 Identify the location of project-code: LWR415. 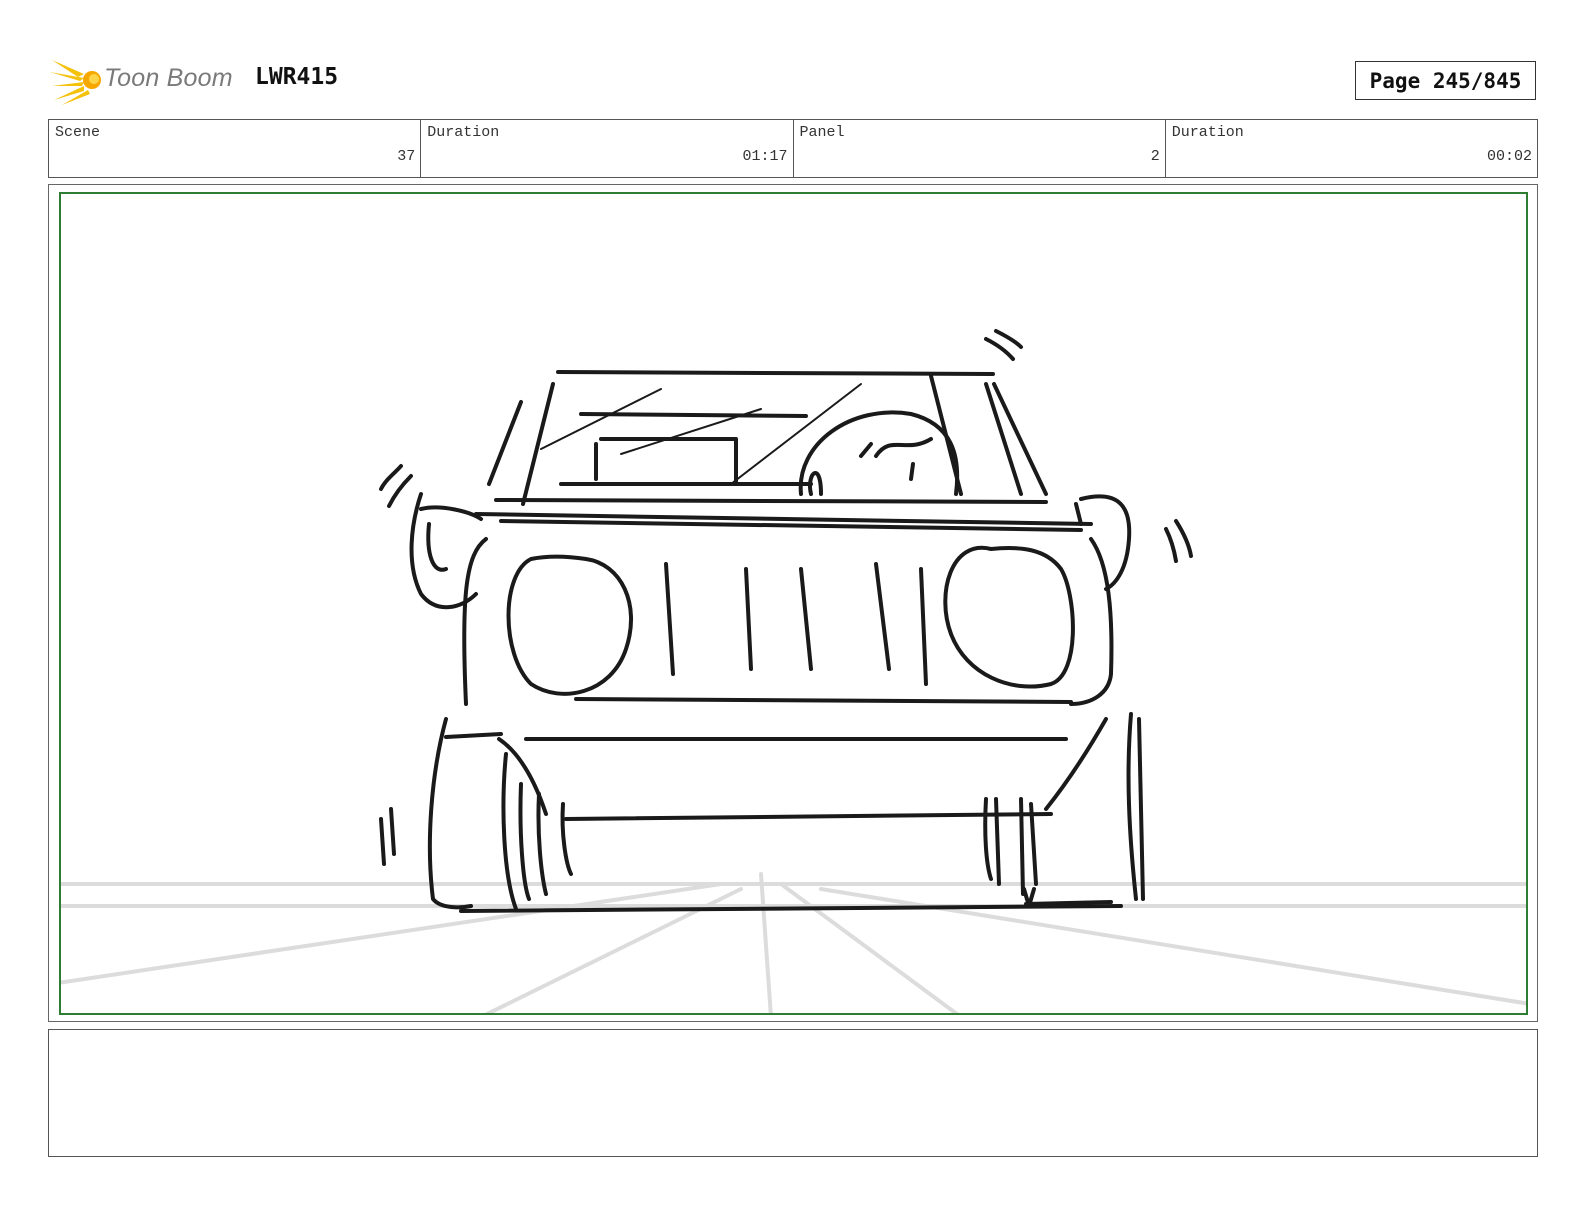
(297, 77).